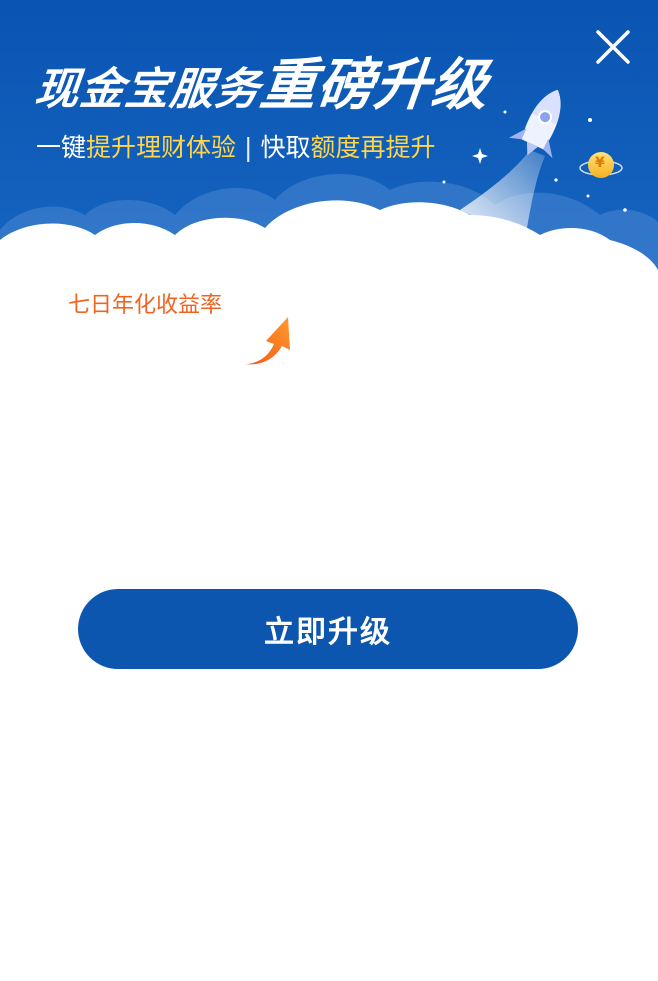 Image resolution: width=658 pixels, height=981 pixels. I want to click on close-button, so click(613, 47).